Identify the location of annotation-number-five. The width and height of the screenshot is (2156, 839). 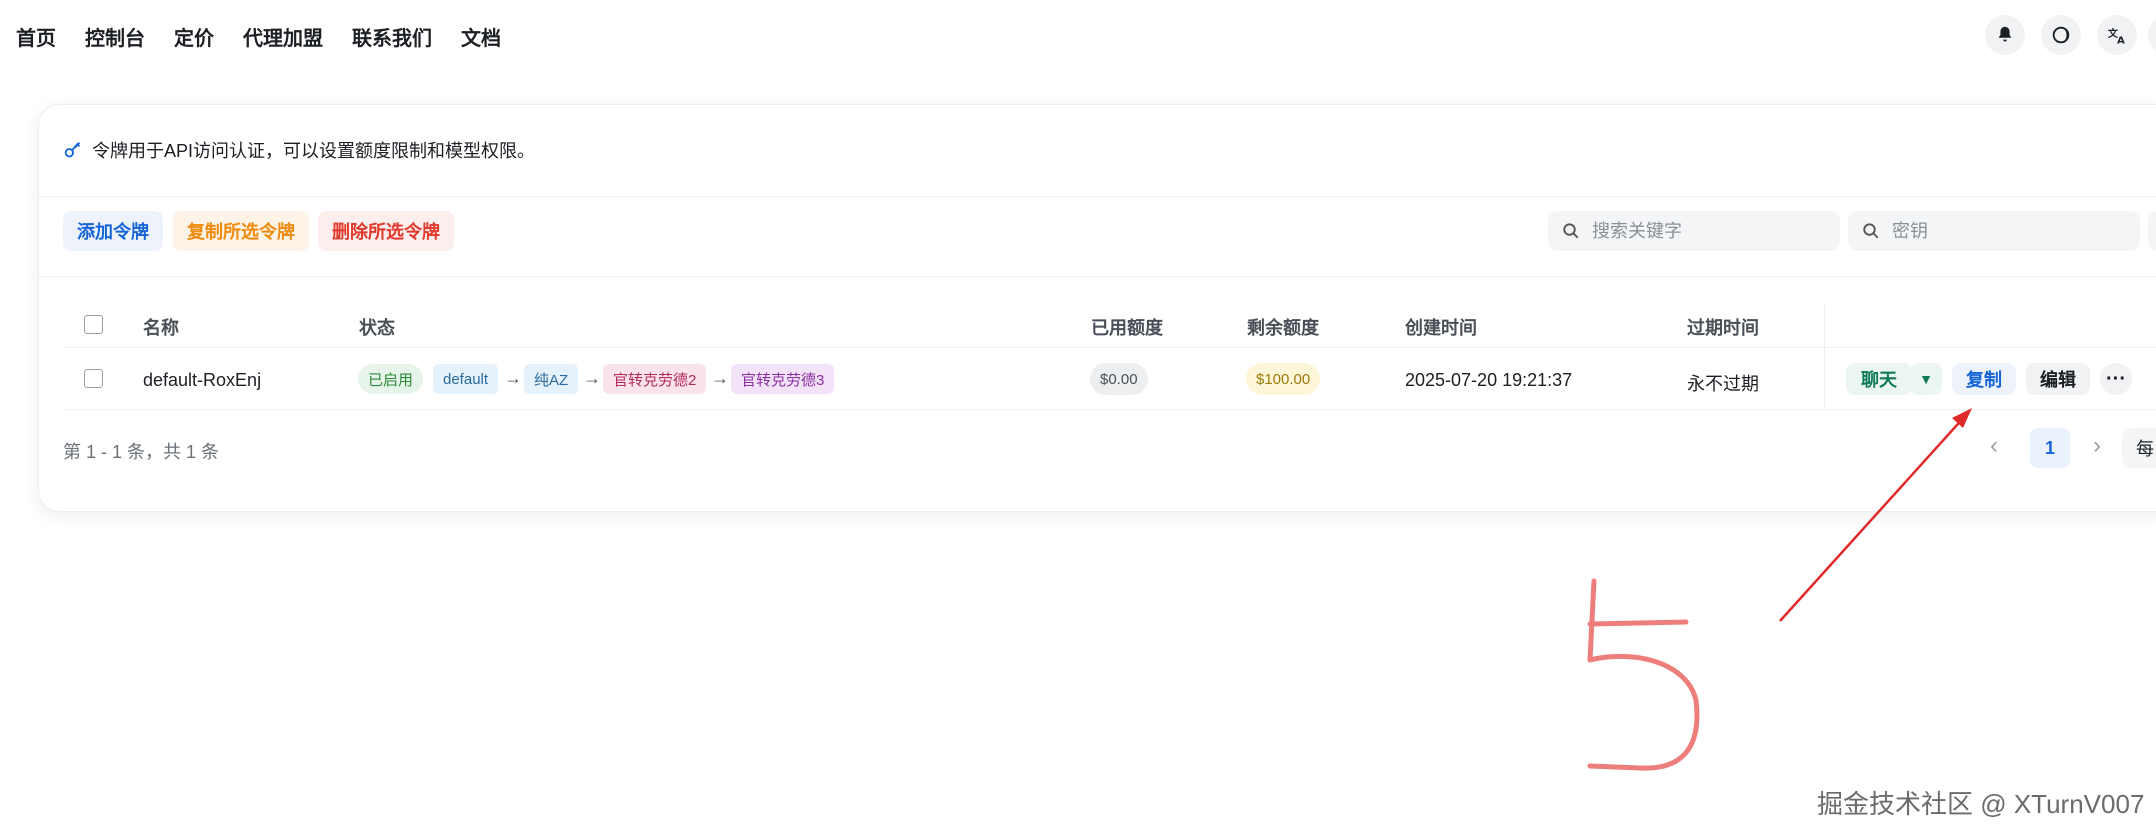
(1643, 674).